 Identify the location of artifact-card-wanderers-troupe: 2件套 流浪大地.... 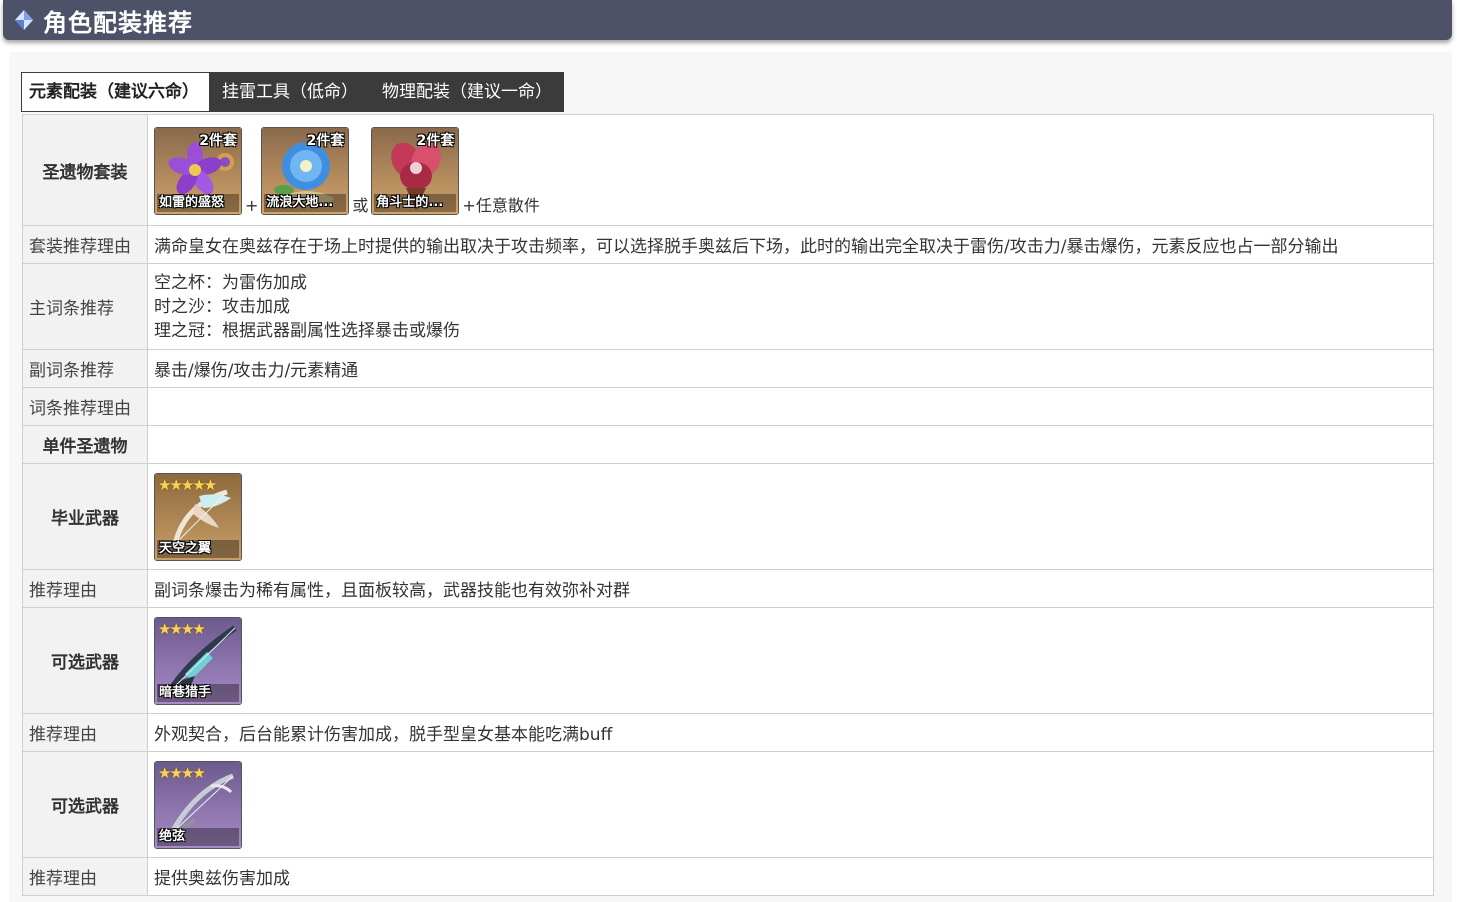
(305, 171).